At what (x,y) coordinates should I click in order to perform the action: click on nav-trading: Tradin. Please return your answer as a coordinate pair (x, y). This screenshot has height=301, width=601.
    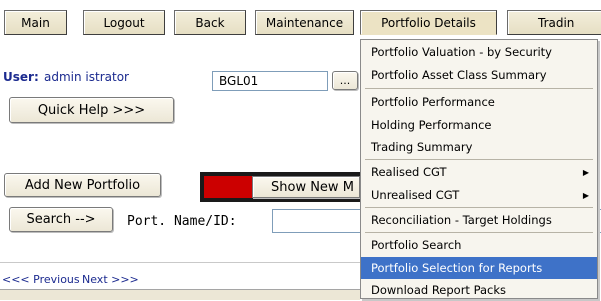
    Looking at the image, I should click on (554, 22).